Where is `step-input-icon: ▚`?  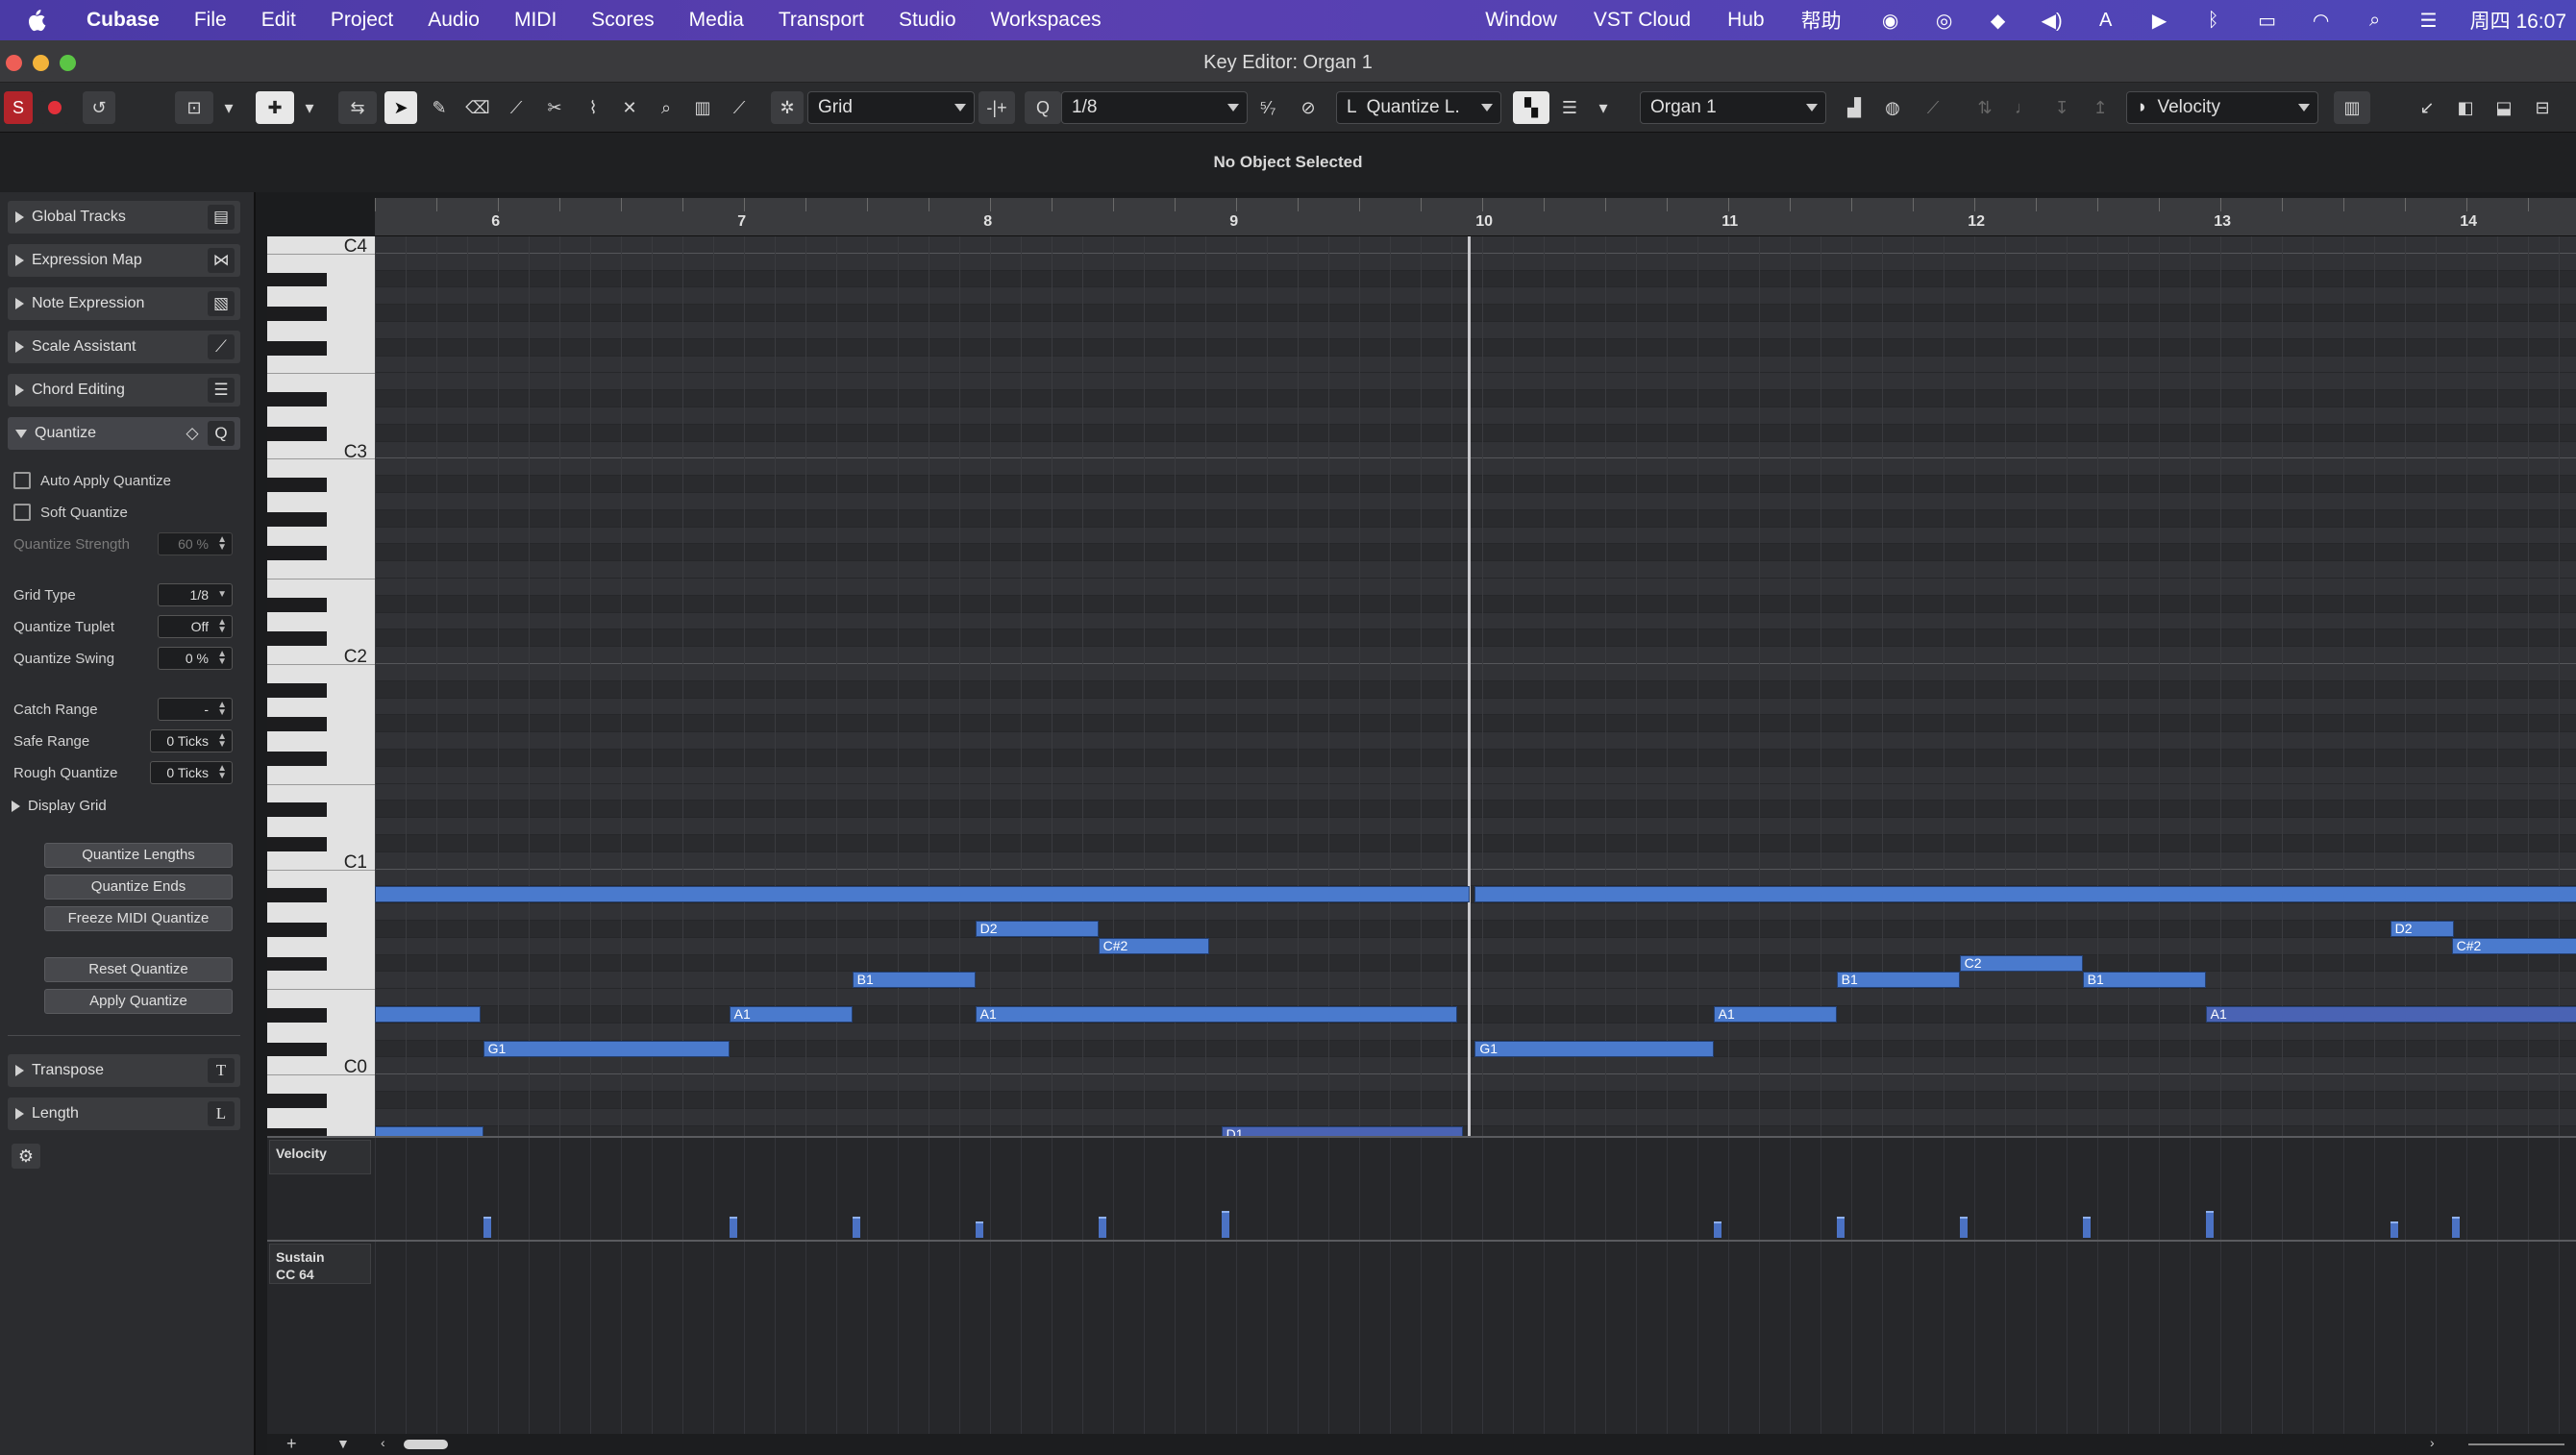 step-input-icon: ▚ is located at coordinates (1531, 107).